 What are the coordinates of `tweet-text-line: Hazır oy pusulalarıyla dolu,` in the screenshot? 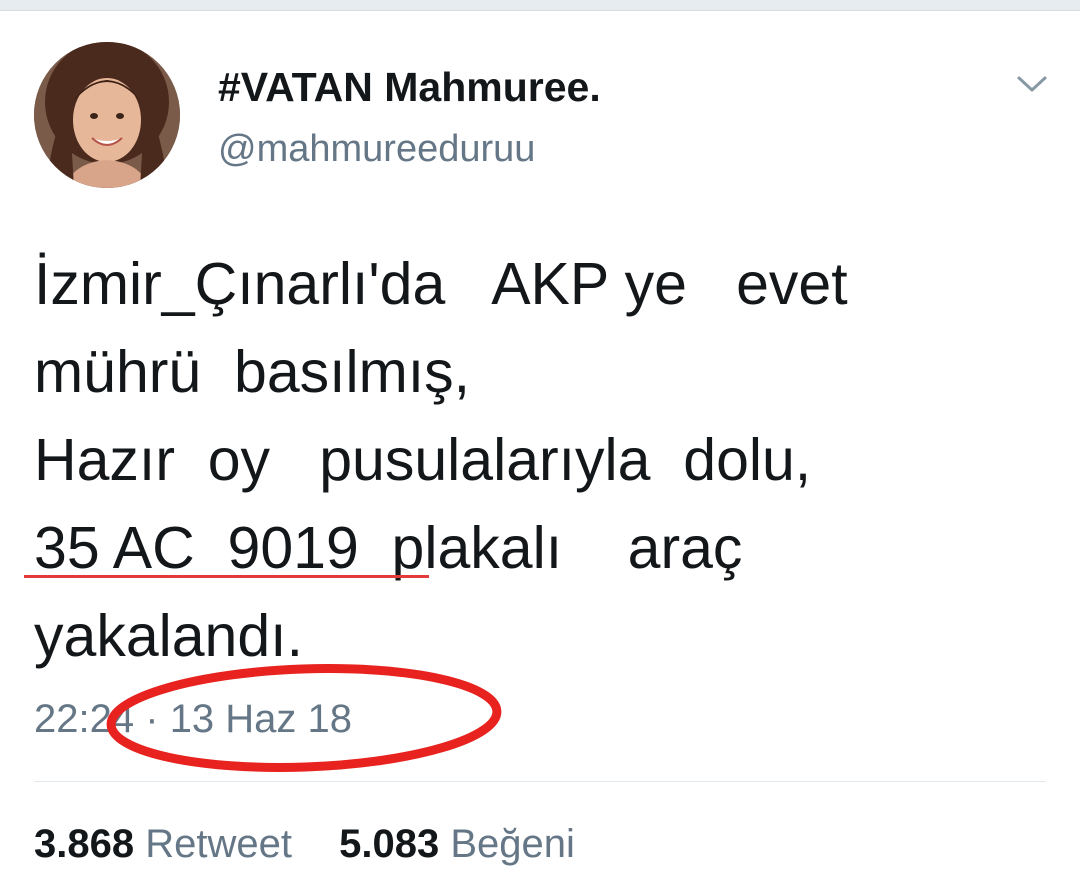 It's located at (423, 460).